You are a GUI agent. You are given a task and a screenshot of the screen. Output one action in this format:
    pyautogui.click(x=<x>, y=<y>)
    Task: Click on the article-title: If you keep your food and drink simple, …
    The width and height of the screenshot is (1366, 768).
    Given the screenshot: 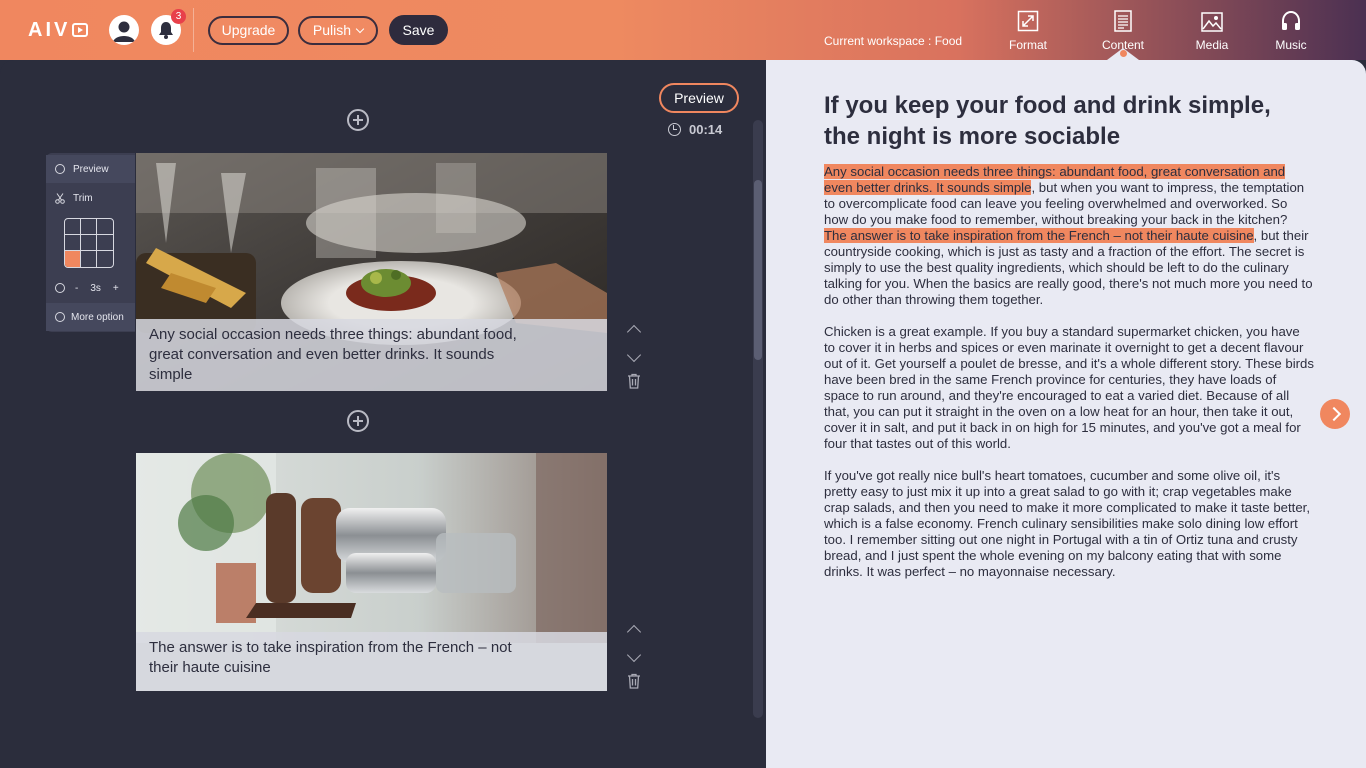 What is the action you would take?
    pyautogui.click(x=1047, y=121)
    